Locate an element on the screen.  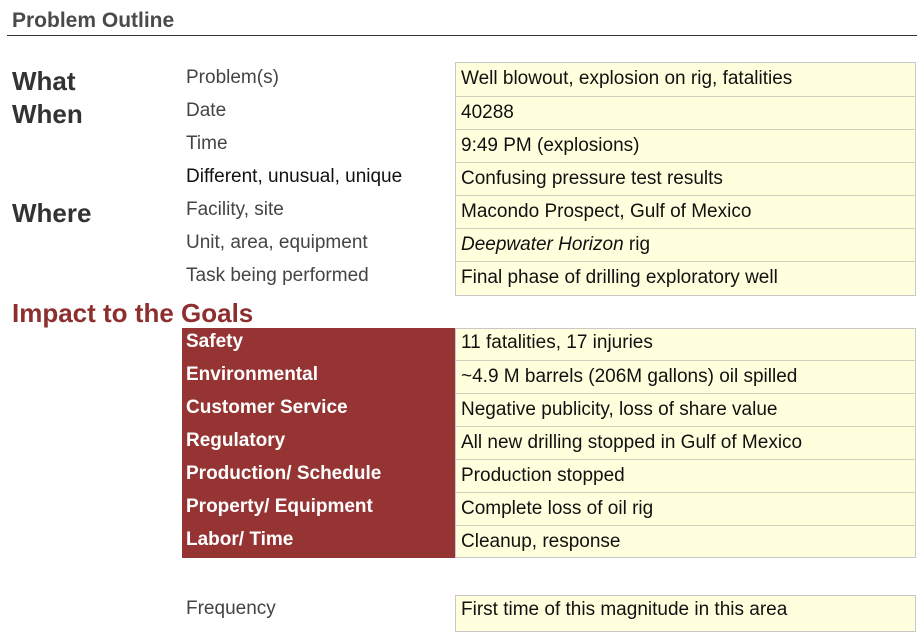
label-problems: Problem(s) is located at coordinates (232, 77).